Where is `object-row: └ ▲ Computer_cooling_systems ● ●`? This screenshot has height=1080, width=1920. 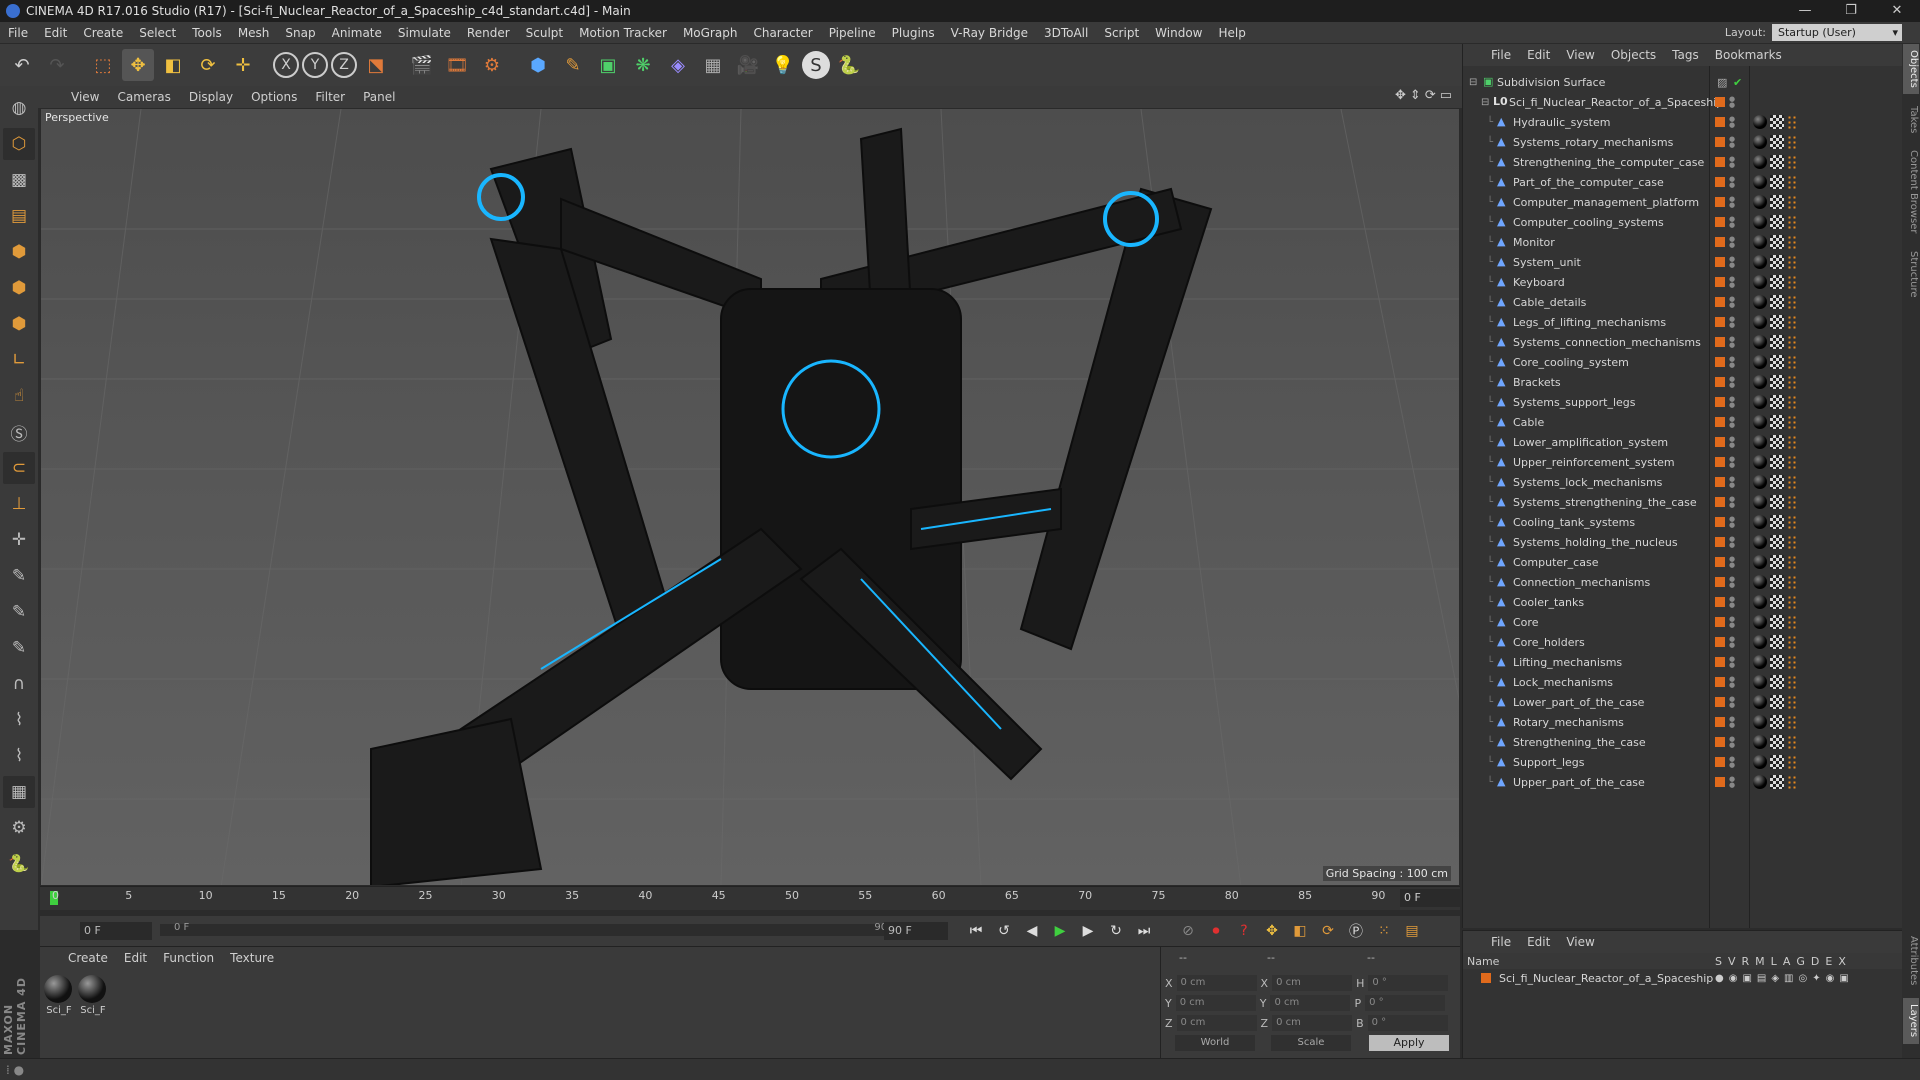 object-row: └ ▲ Computer_cooling_systems ● ● is located at coordinates (1683, 222).